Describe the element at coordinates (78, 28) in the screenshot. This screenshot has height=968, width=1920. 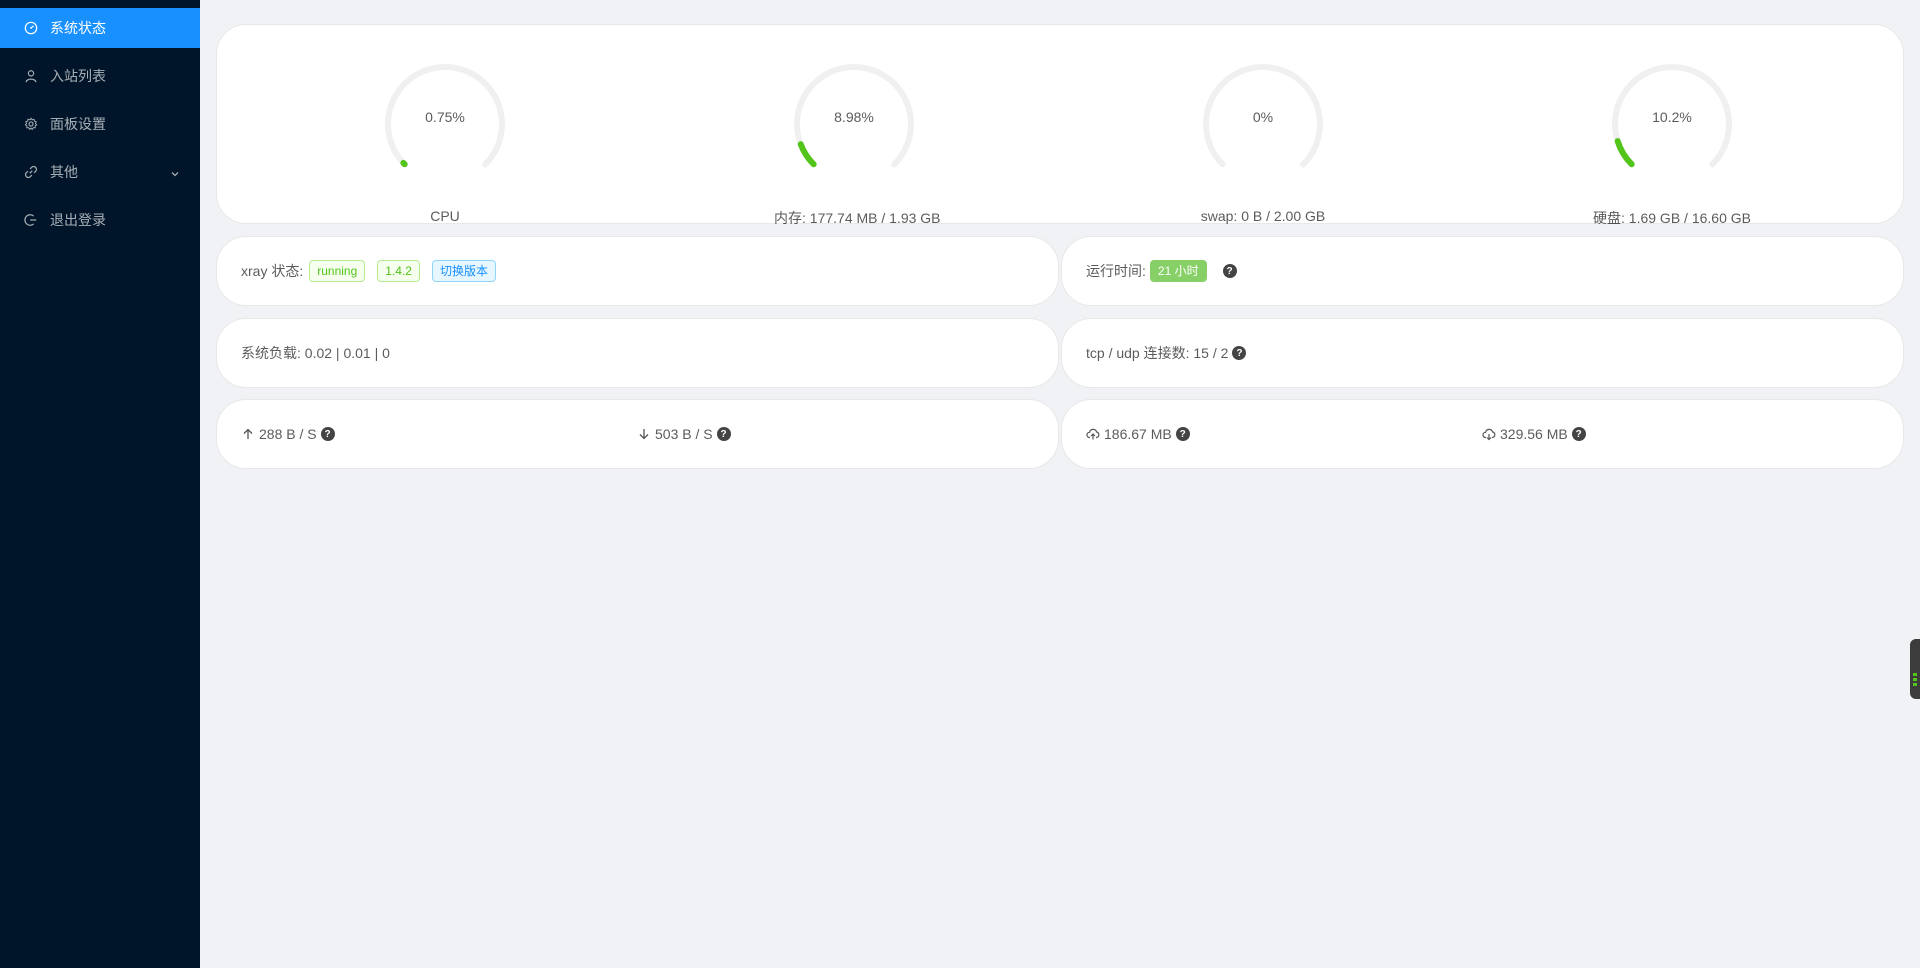
I see `sidebar-item-label: 系统状态` at that location.